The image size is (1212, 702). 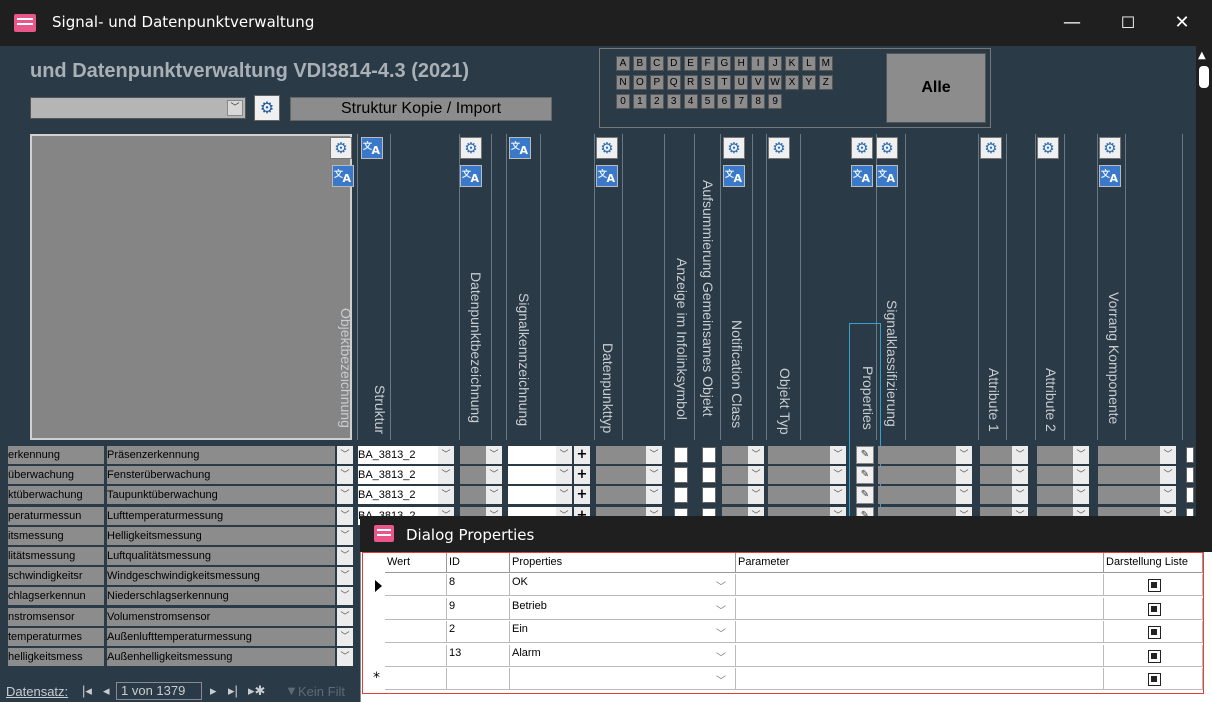 What do you see at coordinates (623, 585) in the screenshot?
I see `properties-cell: OK` at bounding box center [623, 585].